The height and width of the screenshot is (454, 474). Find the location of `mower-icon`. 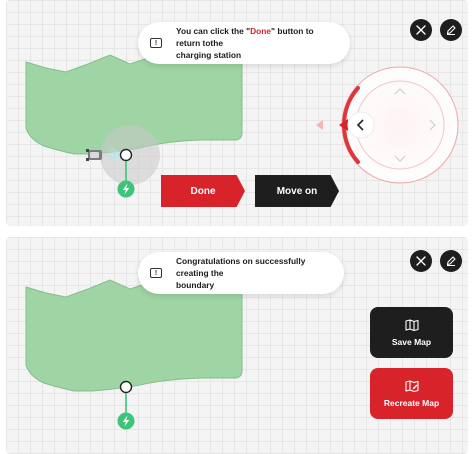

mower-icon is located at coordinates (94, 155).